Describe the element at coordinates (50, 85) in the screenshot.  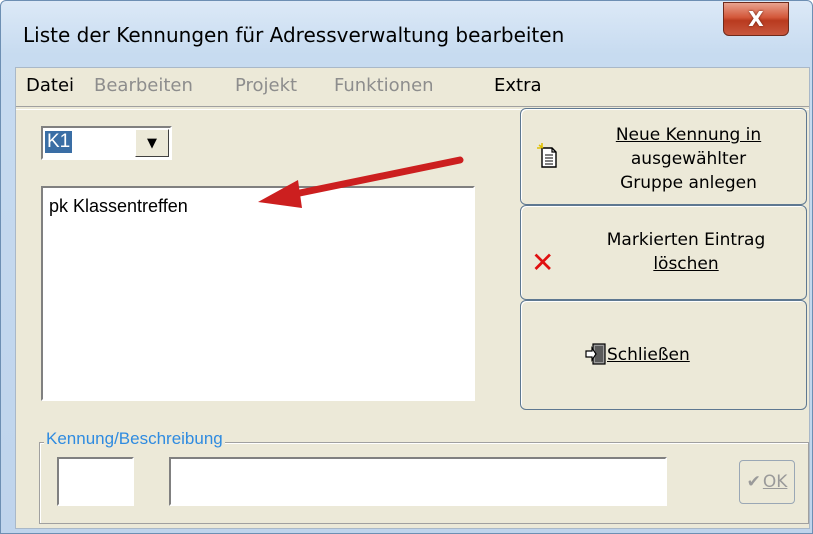
I see `menu-datei: Datei` at that location.